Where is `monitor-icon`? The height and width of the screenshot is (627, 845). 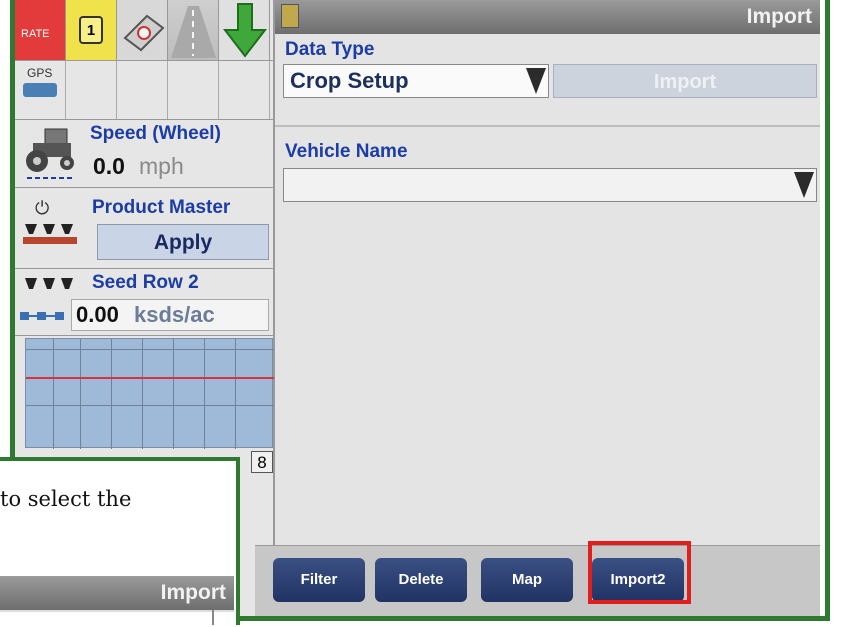 monitor-icon is located at coordinates (142, 30).